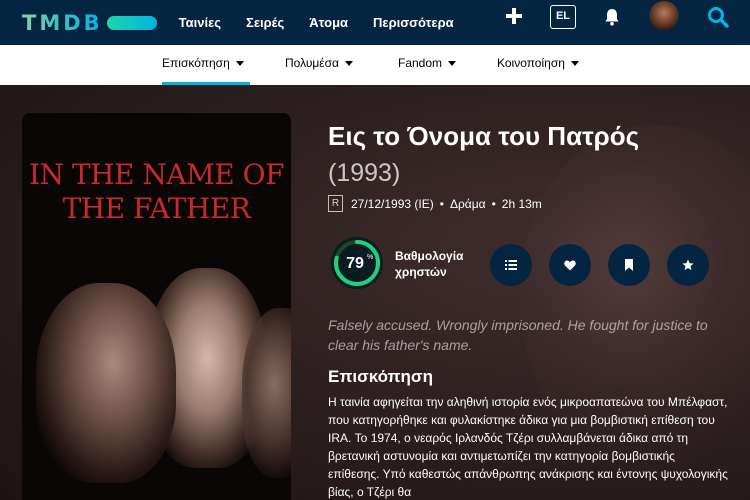 This screenshot has height=500, width=750. What do you see at coordinates (664, 16) in the screenshot?
I see `user-avatar` at bounding box center [664, 16].